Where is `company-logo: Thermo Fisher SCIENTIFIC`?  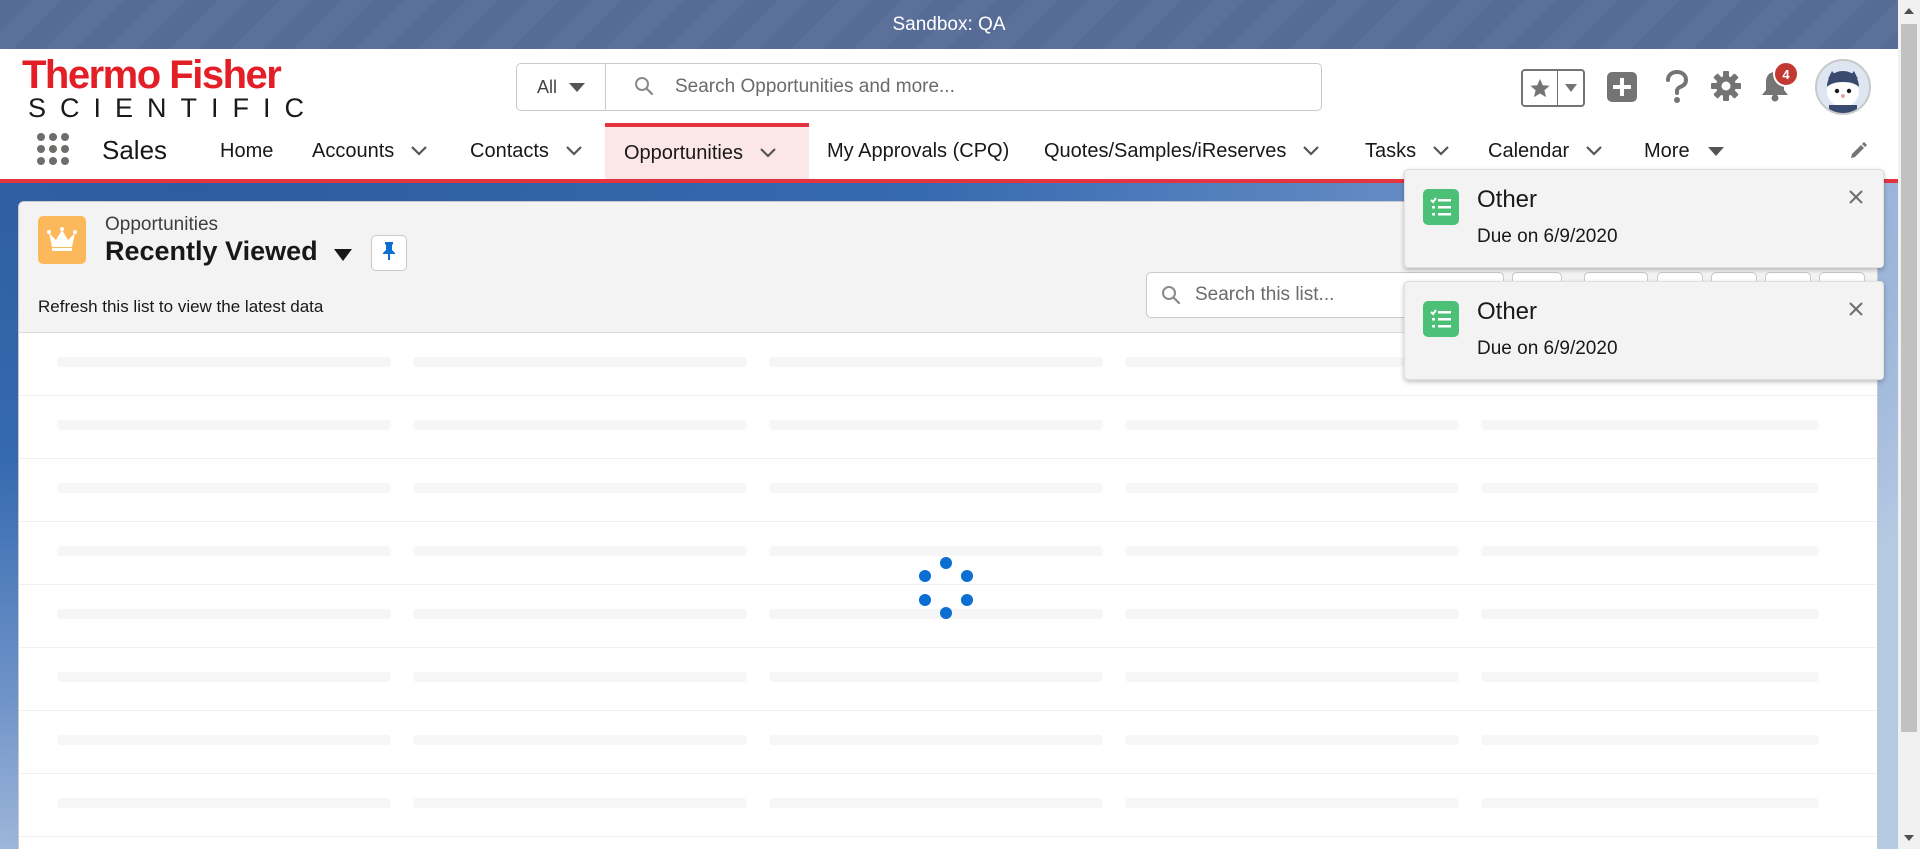
company-logo: Thermo Fisher SCIENTIFIC is located at coordinates (170, 88).